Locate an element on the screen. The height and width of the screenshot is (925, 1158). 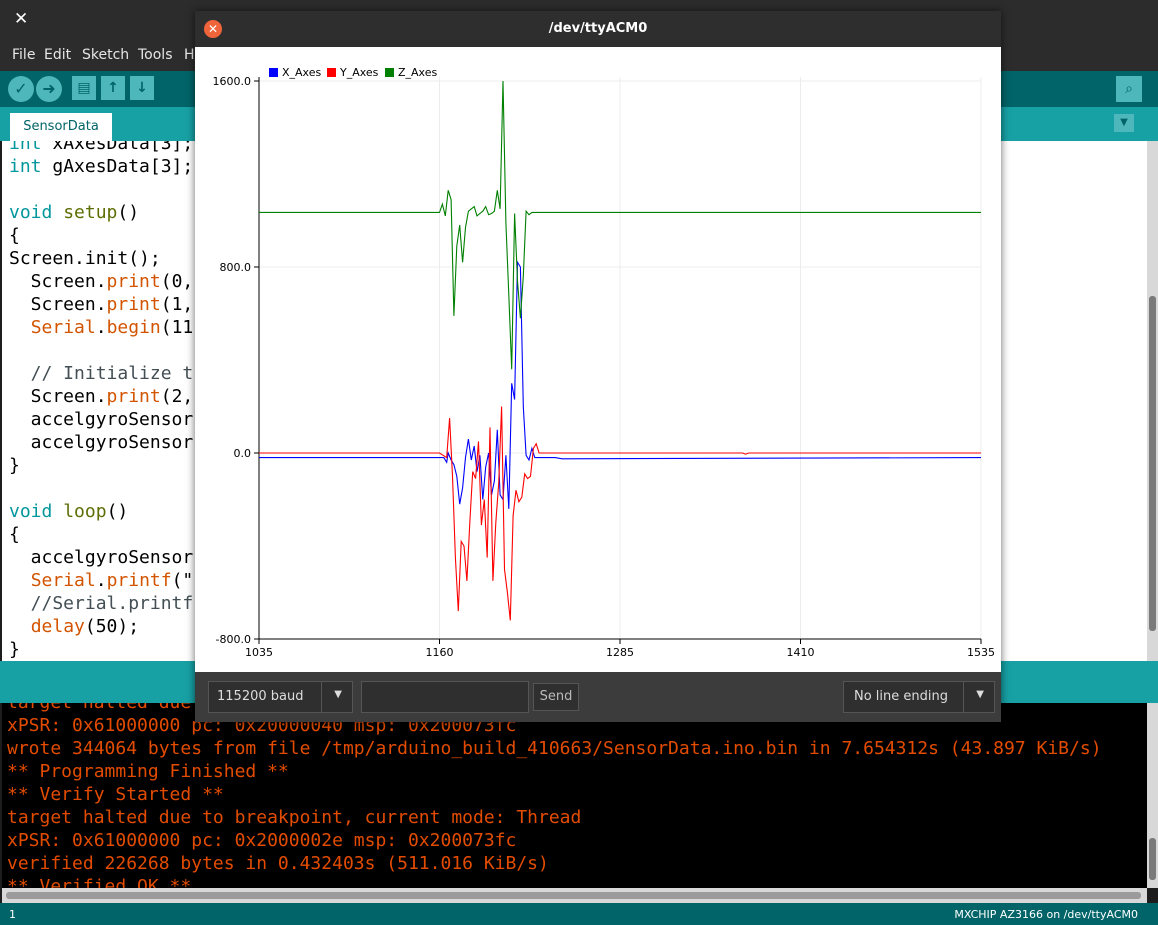
code-line: //Serial.printf is located at coordinates (101, 603).